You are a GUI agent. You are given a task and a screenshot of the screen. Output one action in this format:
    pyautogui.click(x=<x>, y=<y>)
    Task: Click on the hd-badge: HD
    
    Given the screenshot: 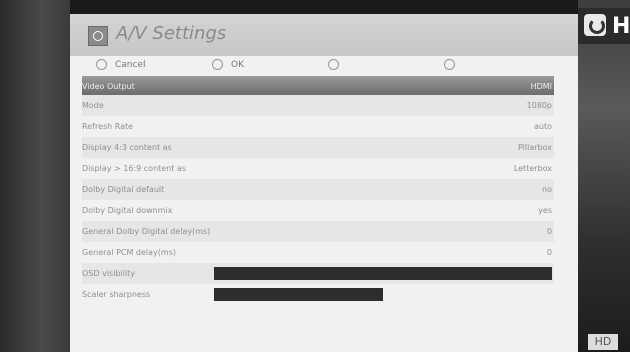 What is the action you would take?
    pyautogui.click(x=603, y=342)
    